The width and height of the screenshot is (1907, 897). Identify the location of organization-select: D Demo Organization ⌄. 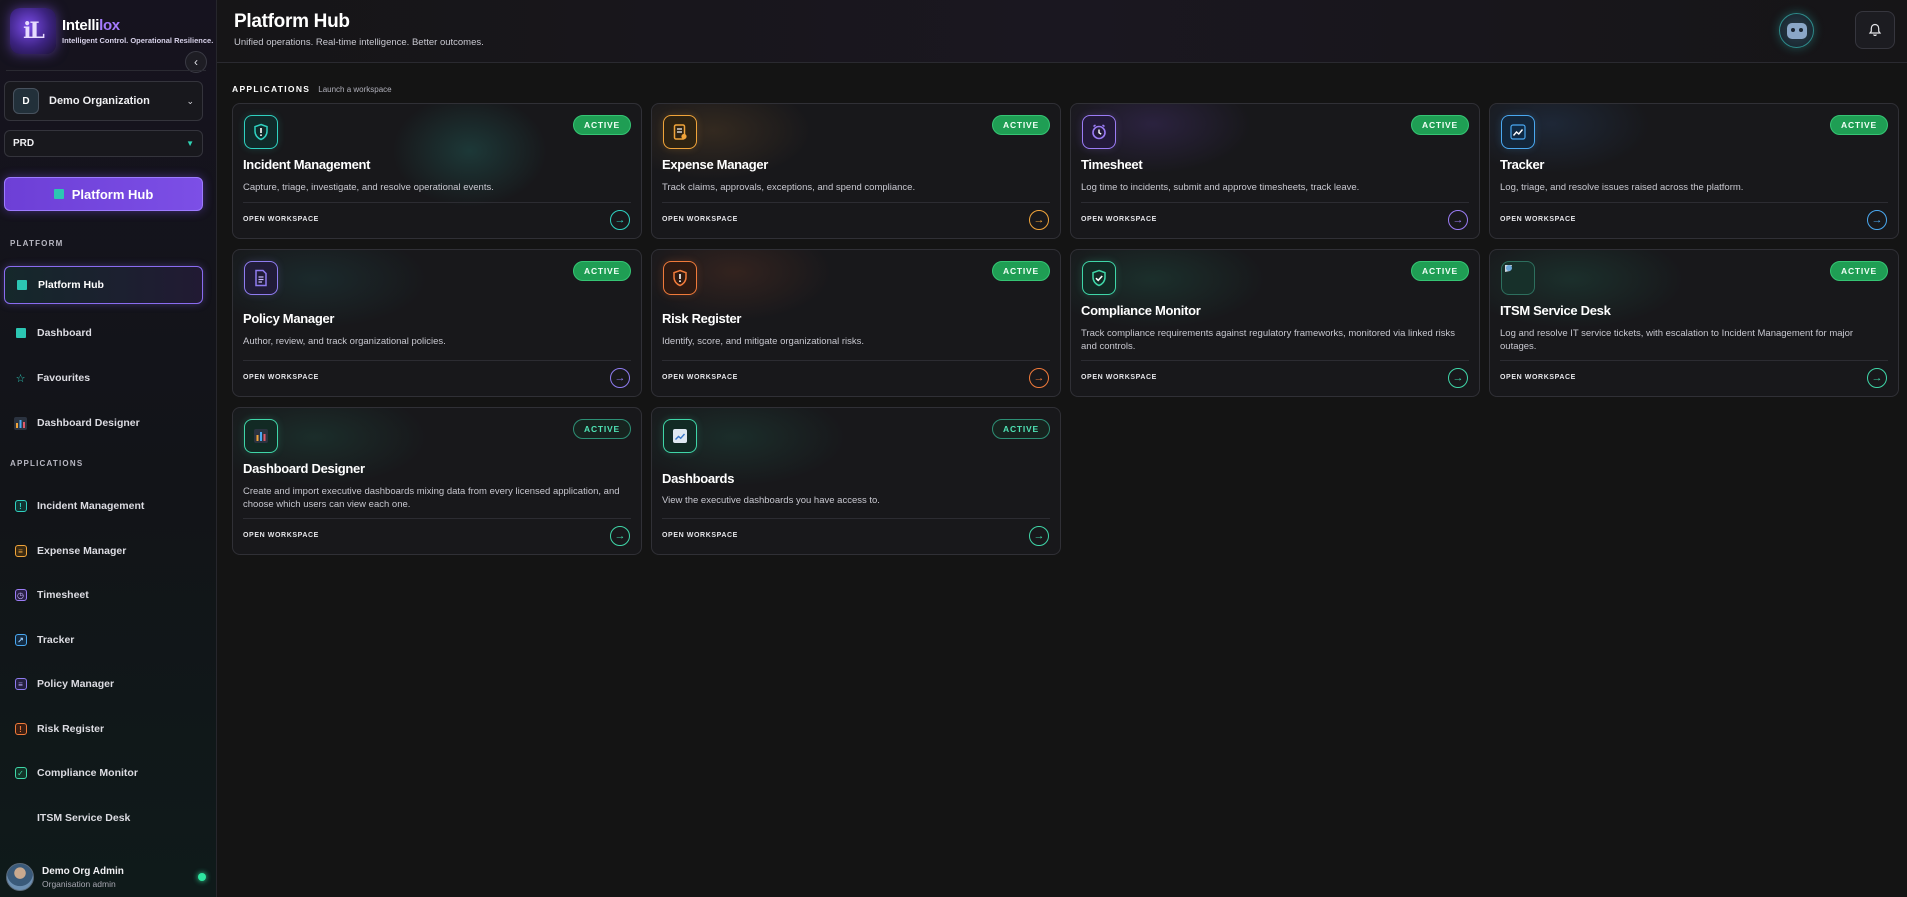
(103, 101).